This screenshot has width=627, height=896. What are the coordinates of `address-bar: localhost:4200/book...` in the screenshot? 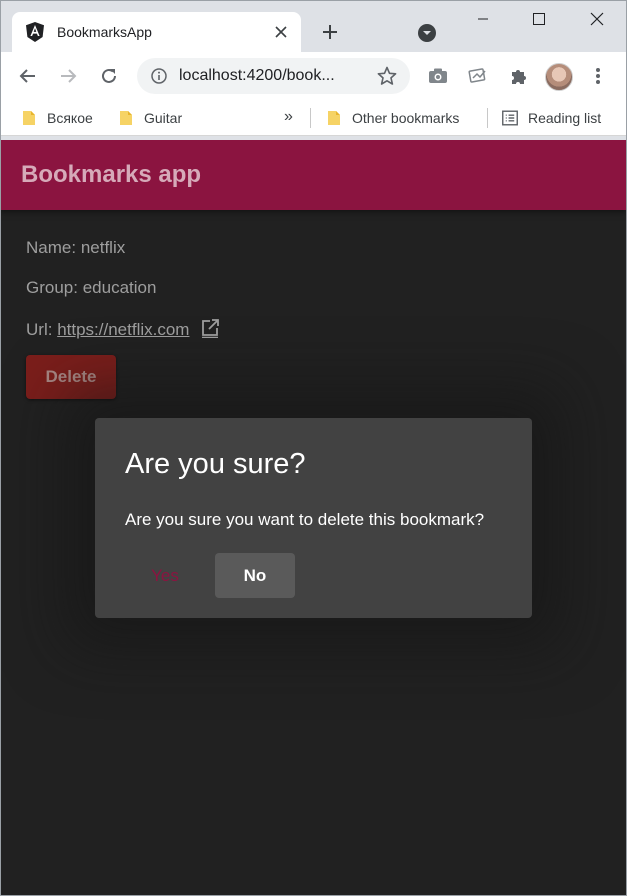 It's located at (273, 76).